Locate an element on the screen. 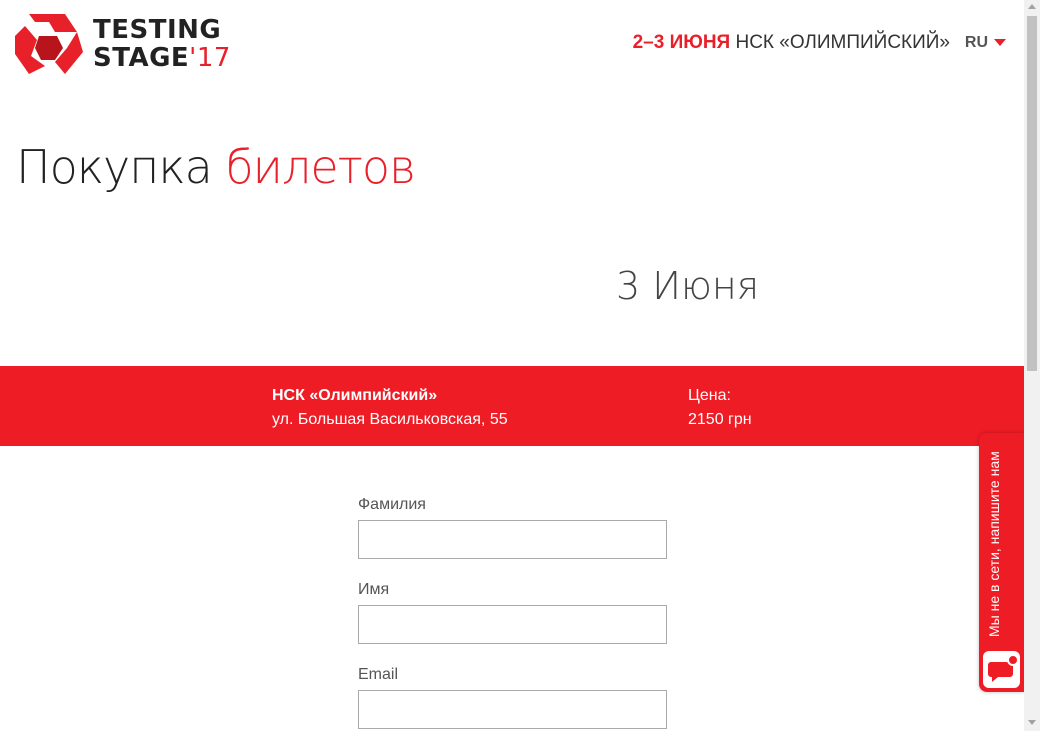  logo-line1: TESTING is located at coordinates (157, 30).